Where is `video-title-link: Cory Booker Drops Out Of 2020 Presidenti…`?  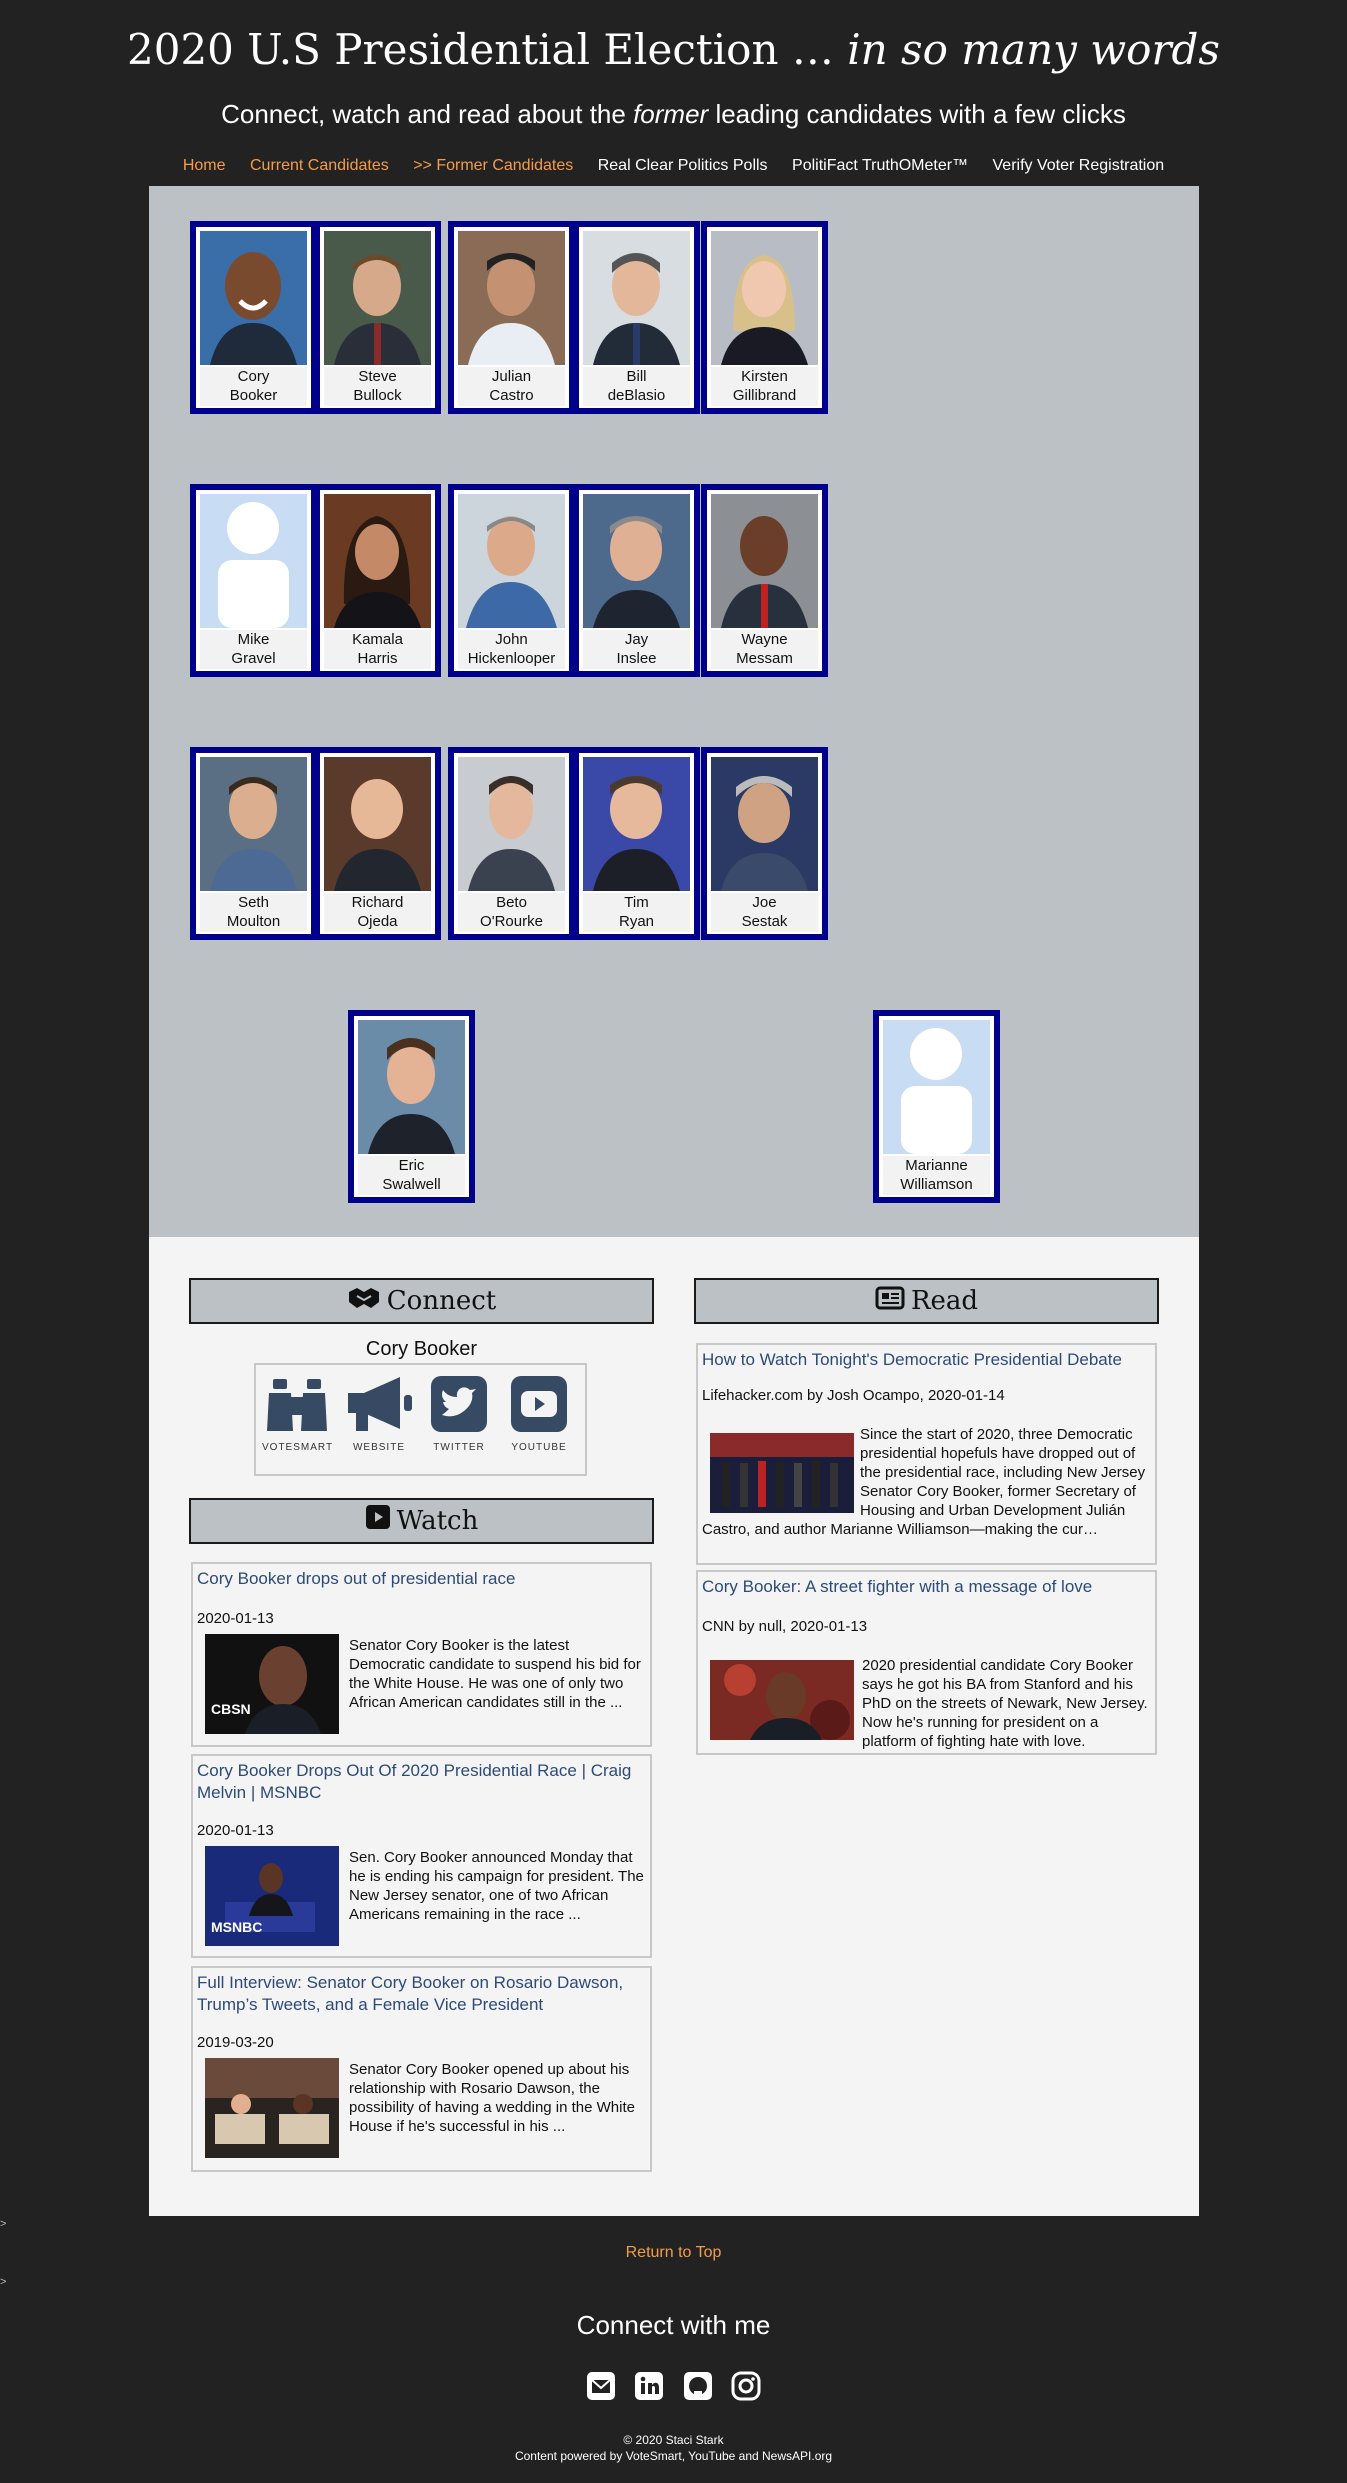 video-title-link: Cory Booker Drops Out Of 2020 Presidenti… is located at coordinates (421, 1782).